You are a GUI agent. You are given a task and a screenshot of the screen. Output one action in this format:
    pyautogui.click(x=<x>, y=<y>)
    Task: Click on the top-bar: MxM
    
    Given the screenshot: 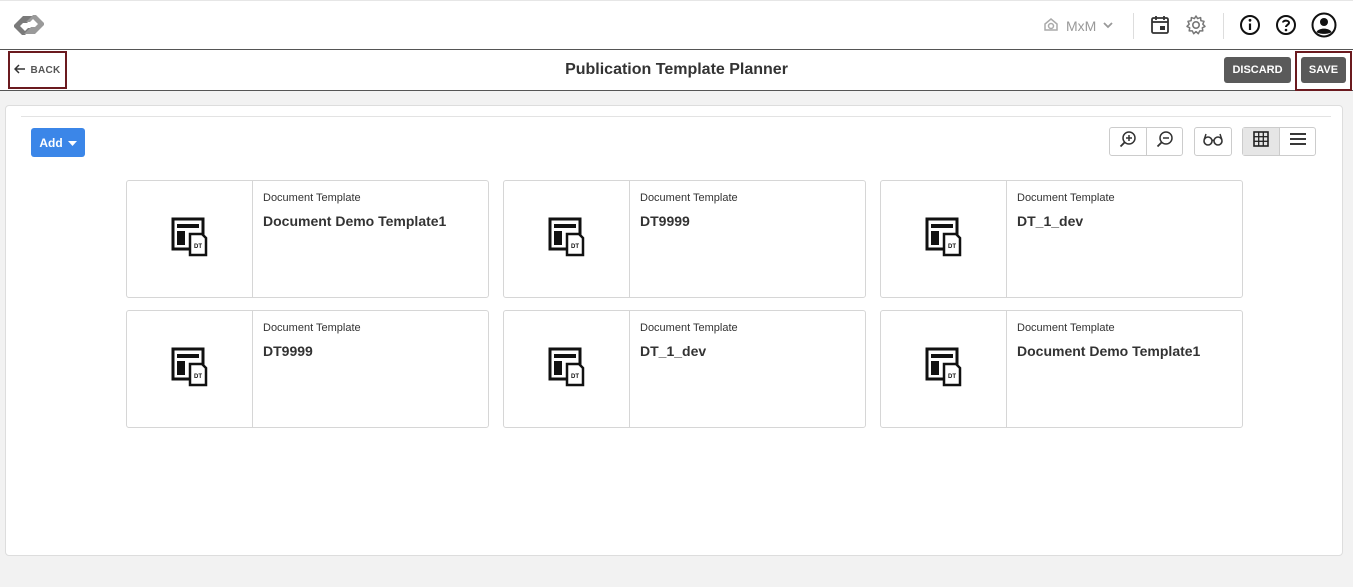 What is the action you would take?
    pyautogui.click(x=676, y=24)
    